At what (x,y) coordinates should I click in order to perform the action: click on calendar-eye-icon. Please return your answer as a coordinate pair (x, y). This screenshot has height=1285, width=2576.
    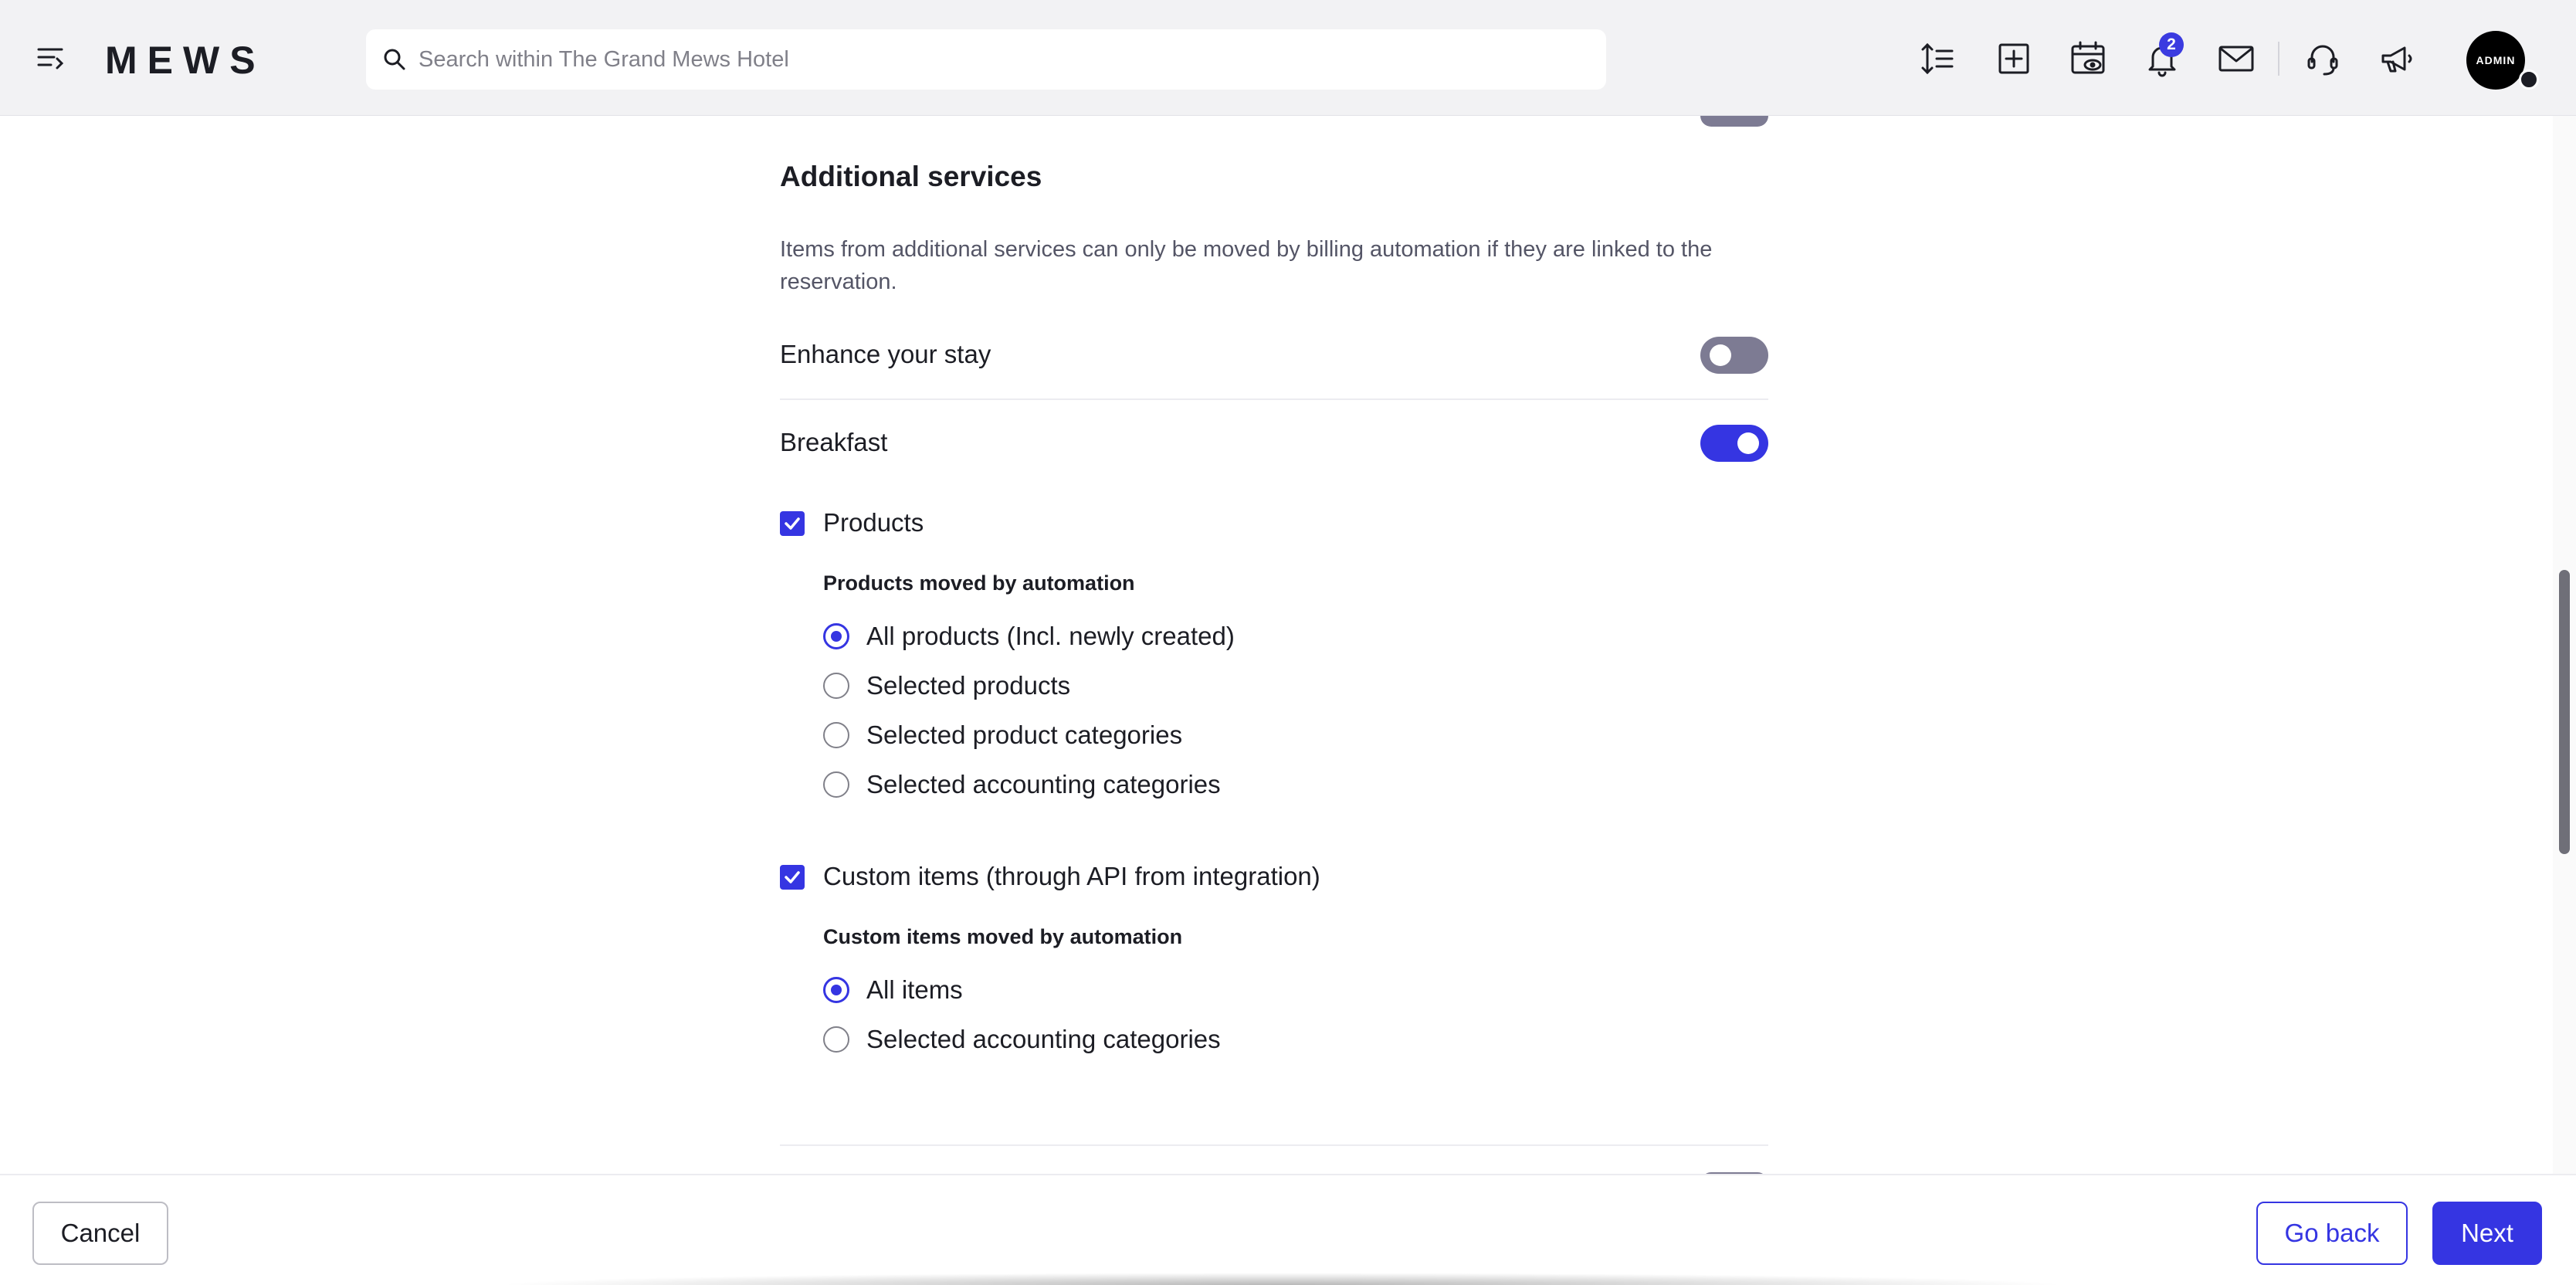
    Looking at the image, I should click on (2088, 58).